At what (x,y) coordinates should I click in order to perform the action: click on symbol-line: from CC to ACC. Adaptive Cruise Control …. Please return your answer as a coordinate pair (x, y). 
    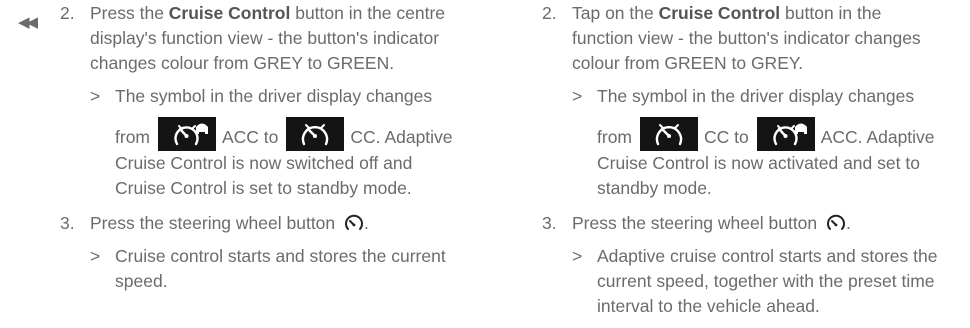
    Looking at the image, I should click on (769, 159).